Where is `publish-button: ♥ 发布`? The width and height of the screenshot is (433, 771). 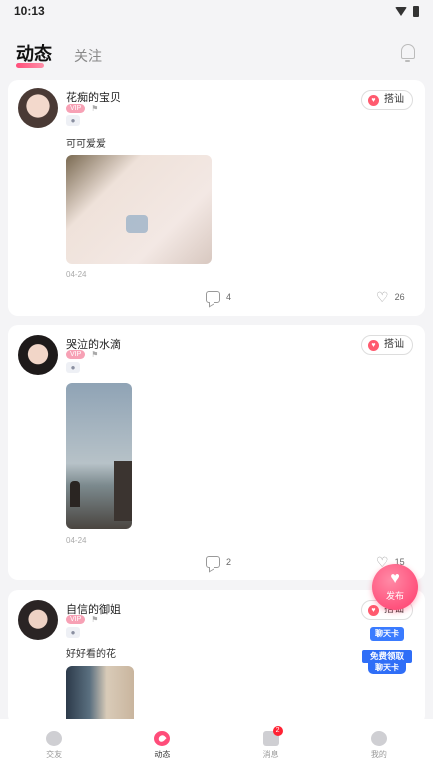
publish-button: ♥ 发布 is located at coordinates (395, 587).